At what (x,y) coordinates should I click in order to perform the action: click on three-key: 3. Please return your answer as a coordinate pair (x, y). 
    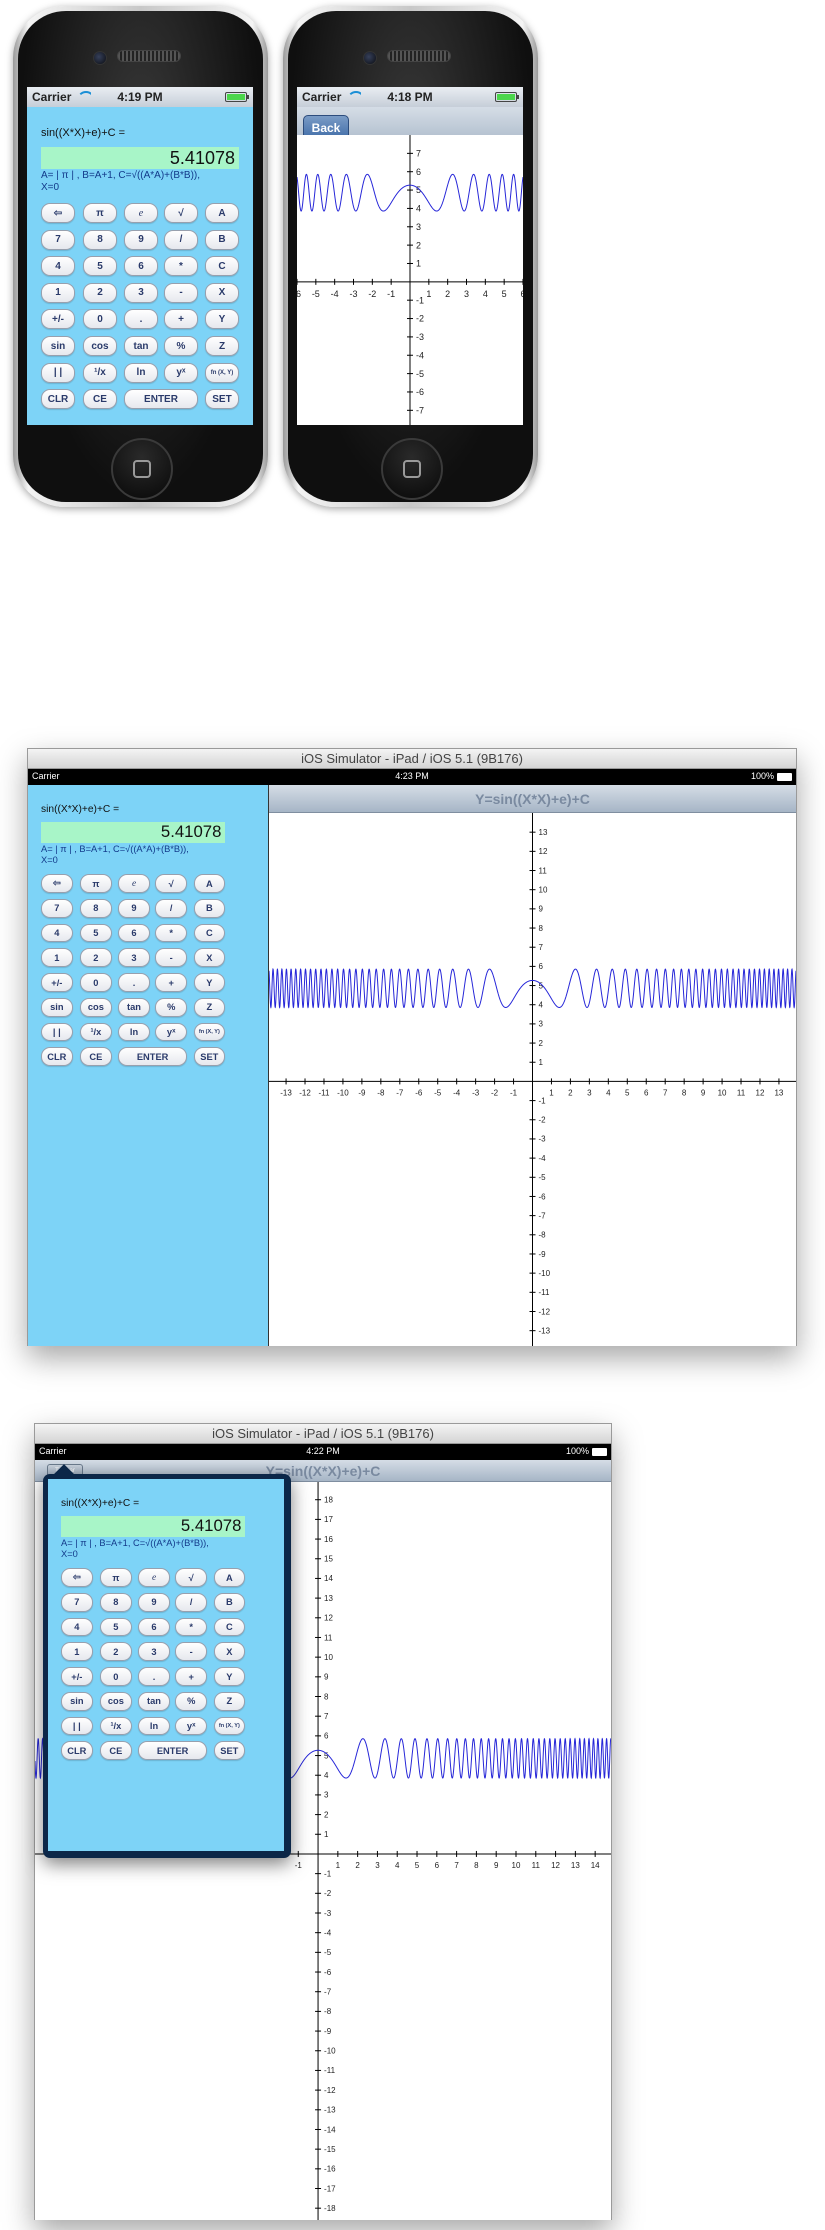
    Looking at the image, I should click on (141, 292).